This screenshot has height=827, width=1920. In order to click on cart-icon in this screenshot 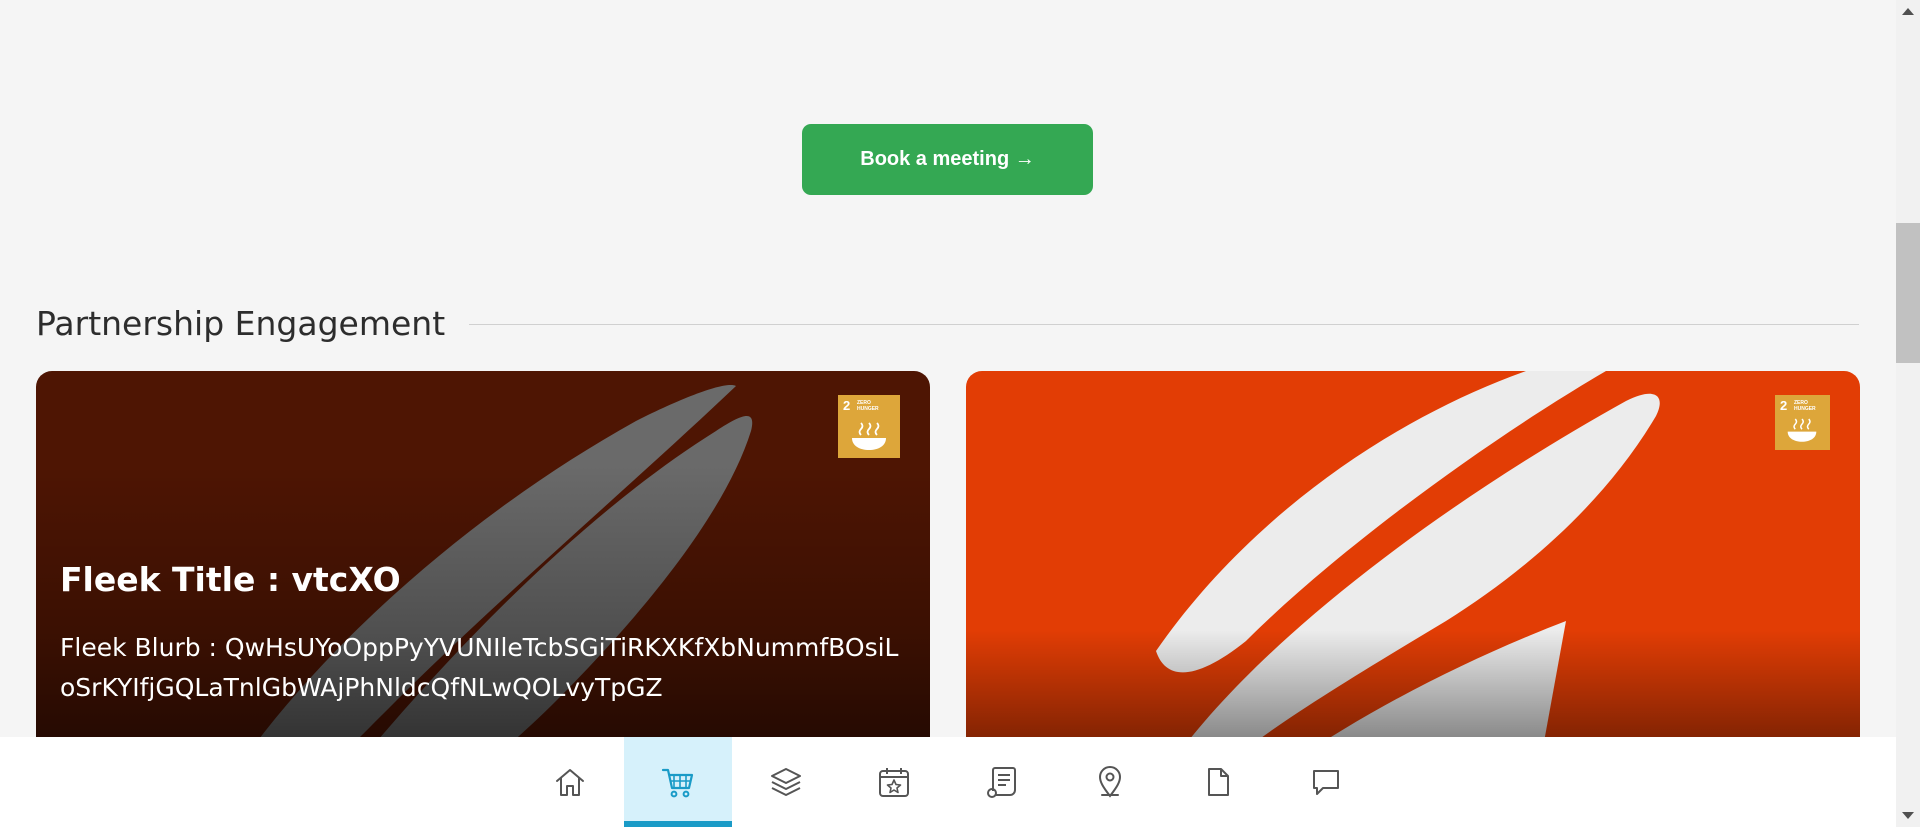, I will do `click(677, 783)`.